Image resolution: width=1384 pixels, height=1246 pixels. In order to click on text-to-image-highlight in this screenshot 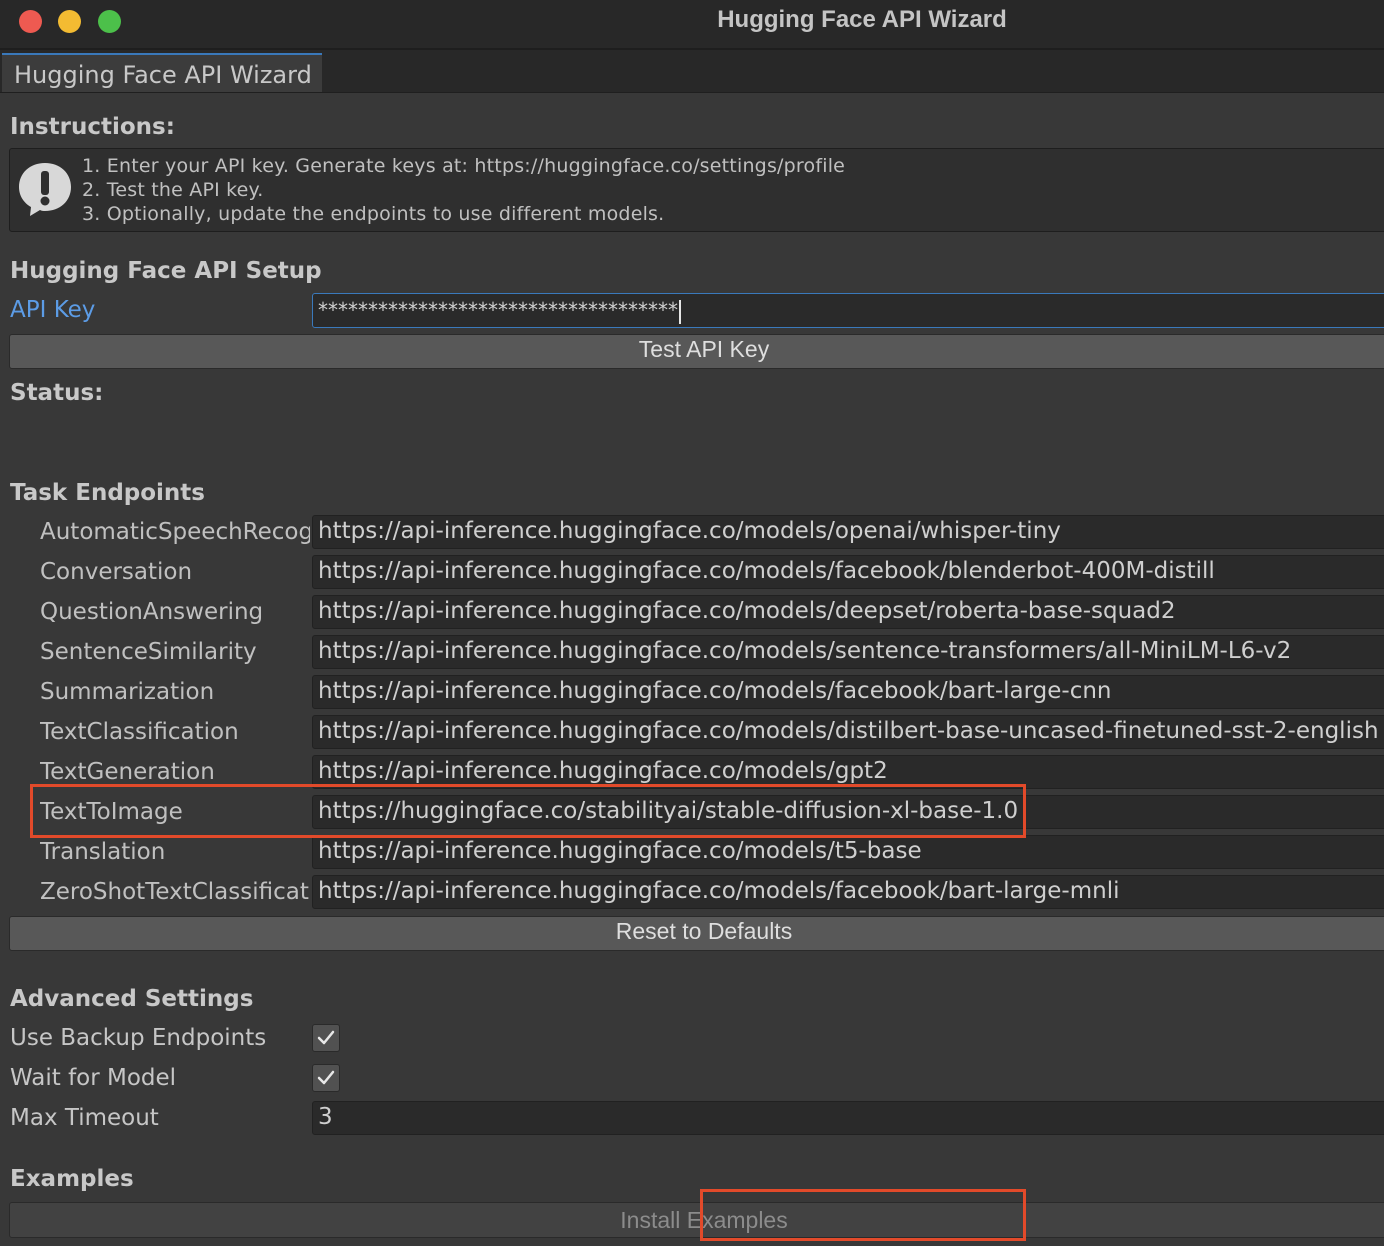, I will do `click(528, 811)`.